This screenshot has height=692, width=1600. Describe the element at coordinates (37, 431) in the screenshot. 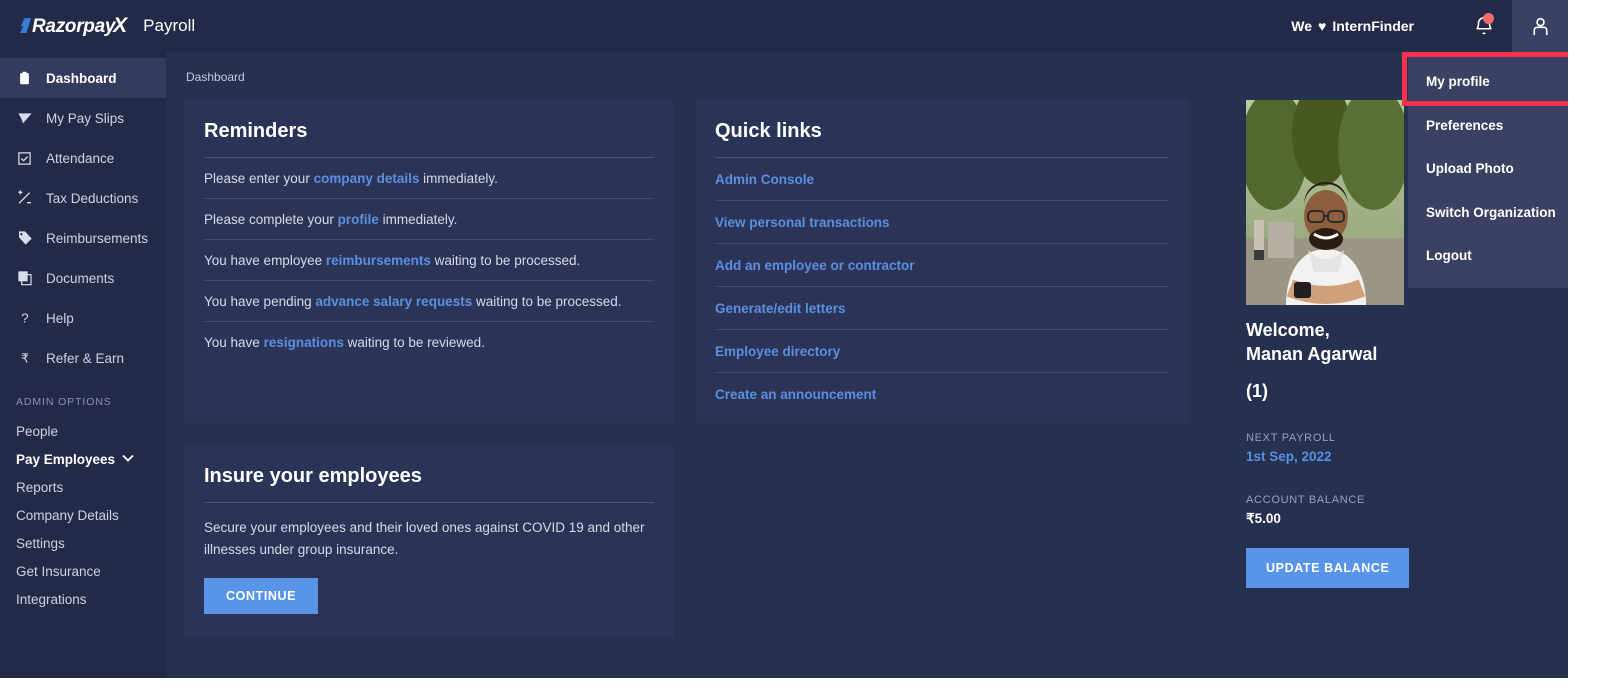

I see `sidebar-item-label: People` at that location.